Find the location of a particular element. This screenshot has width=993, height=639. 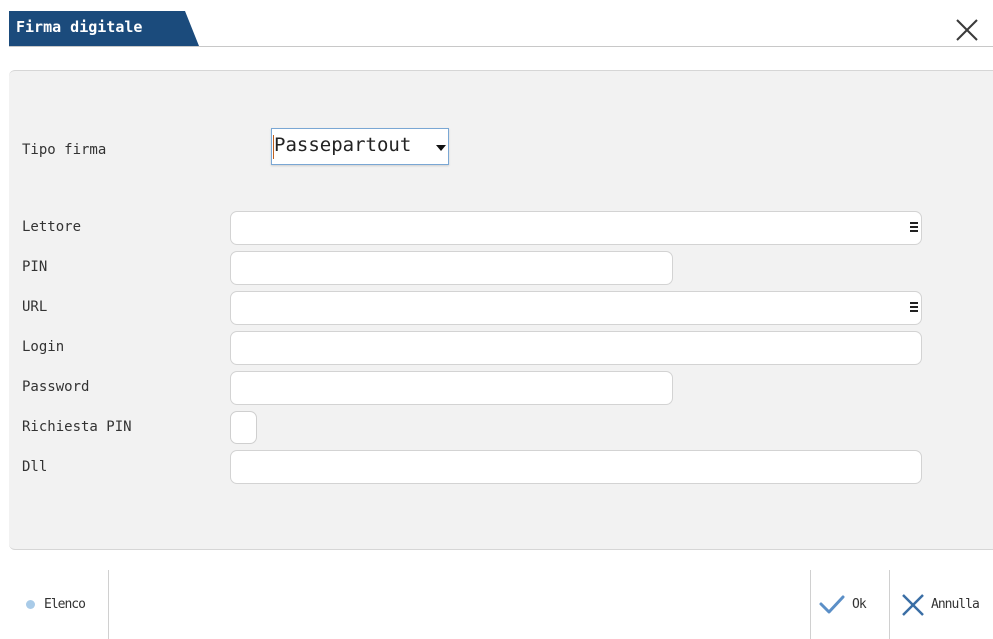

lettore-label: Lettore is located at coordinates (52, 227).